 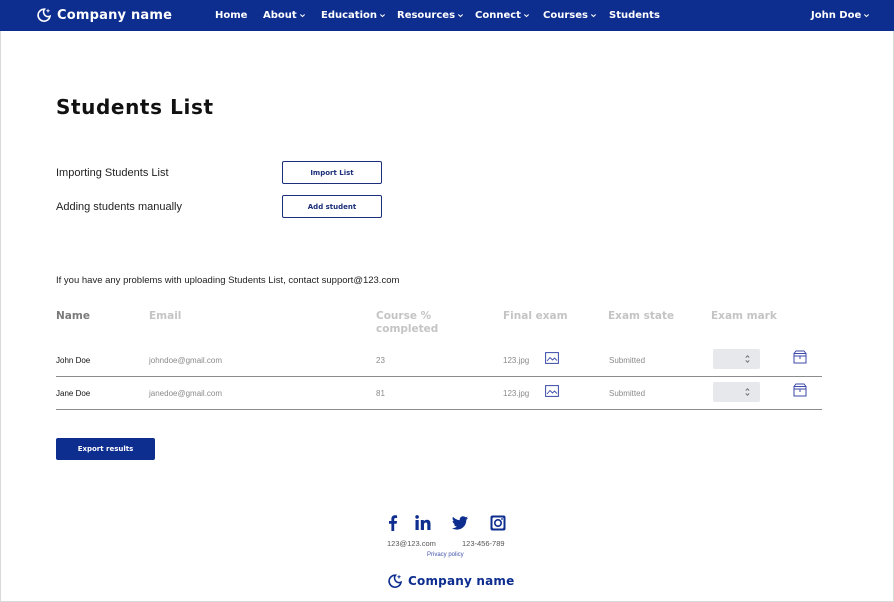 What do you see at coordinates (498, 15) in the screenshot?
I see `nav-label: Connect` at bounding box center [498, 15].